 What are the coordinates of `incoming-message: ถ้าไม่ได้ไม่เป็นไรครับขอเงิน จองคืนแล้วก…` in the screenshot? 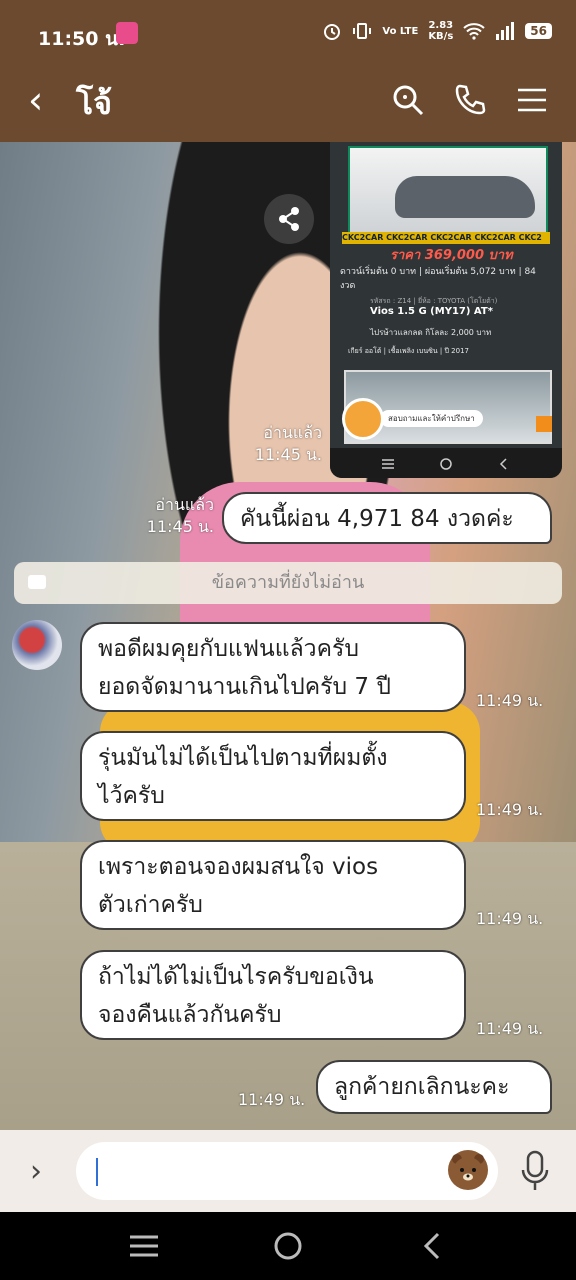 It's located at (273, 995).